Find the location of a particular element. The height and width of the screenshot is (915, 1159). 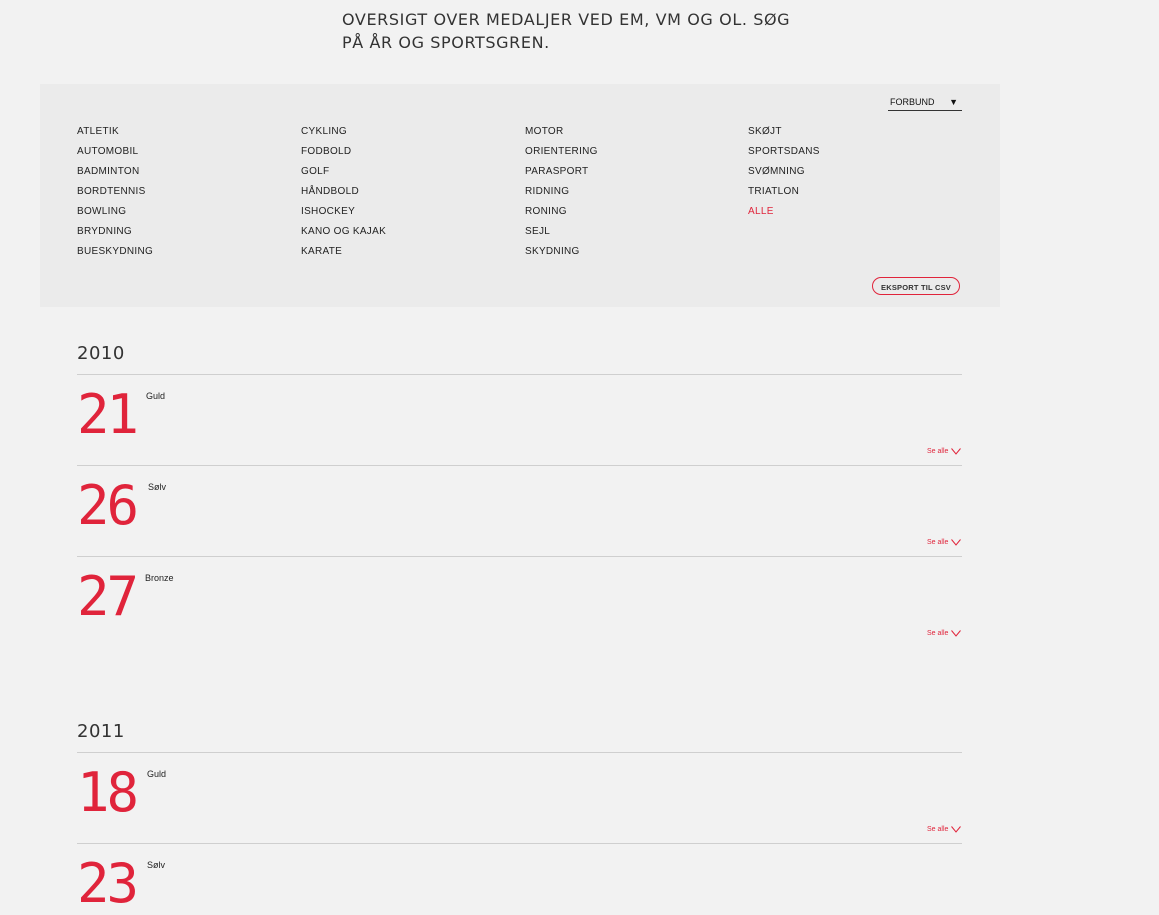

year-heading: 2011 is located at coordinates (101, 731).